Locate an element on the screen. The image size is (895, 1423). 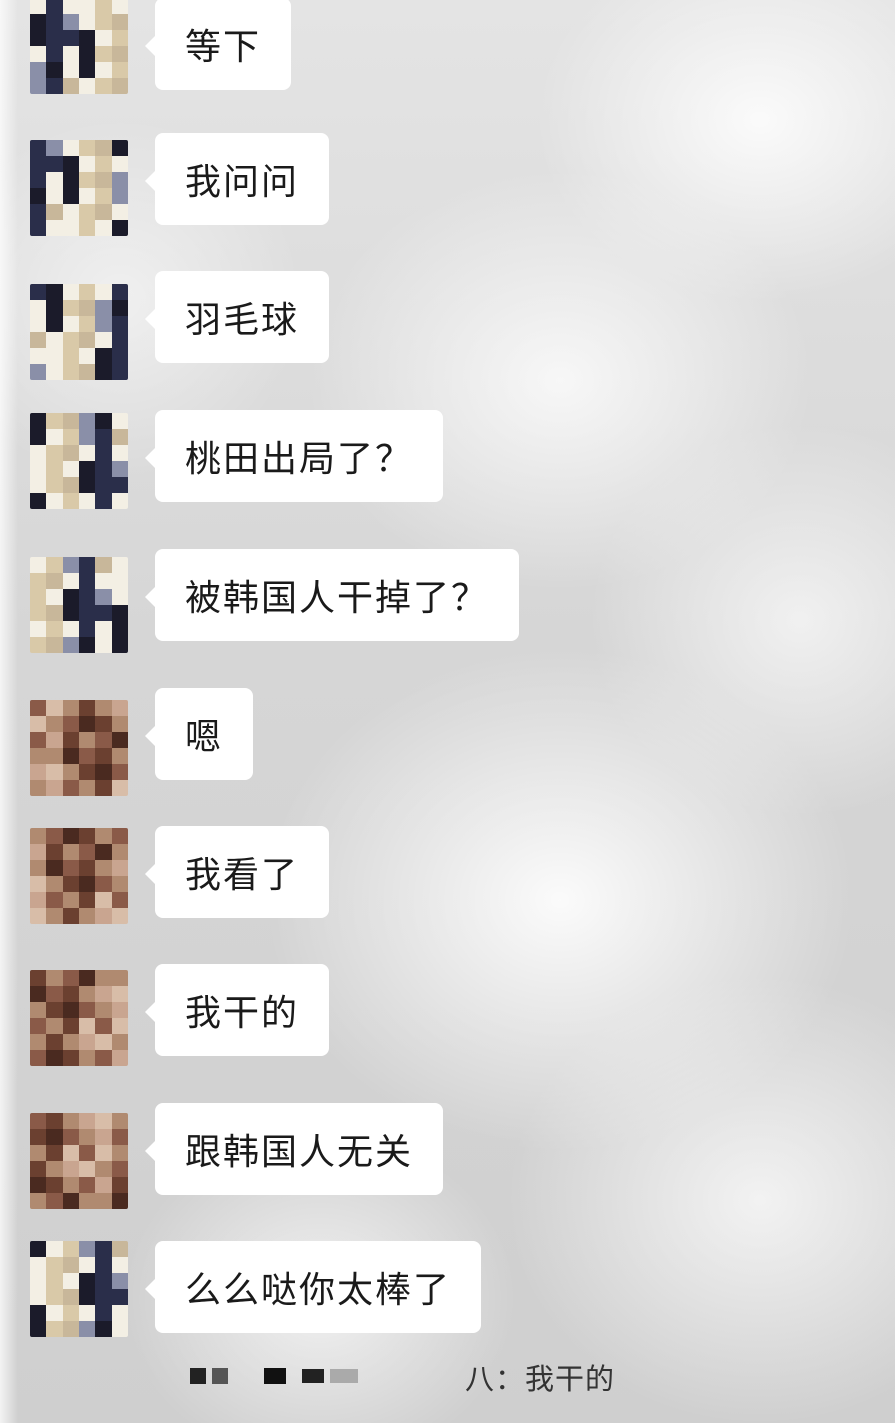
message-bubble: 嗯 is located at coordinates (199, 734).